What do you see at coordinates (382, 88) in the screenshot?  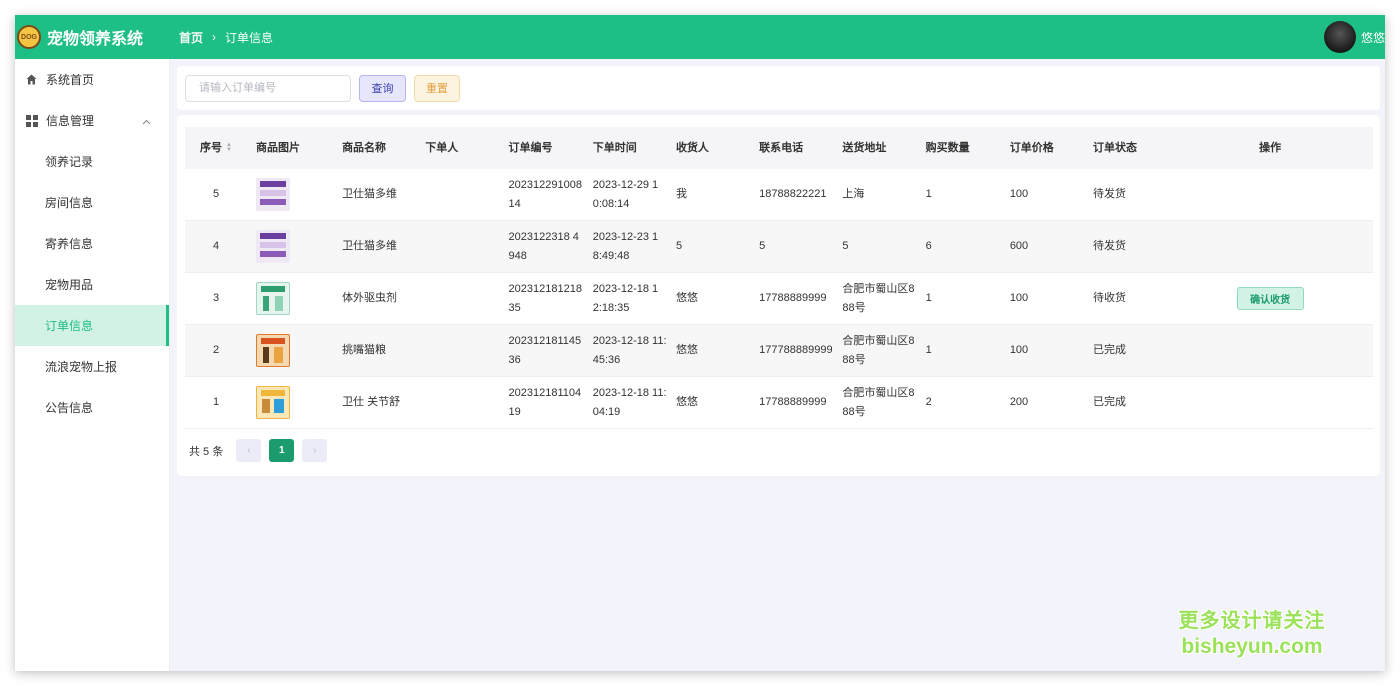 I see `query-button: 查询` at bounding box center [382, 88].